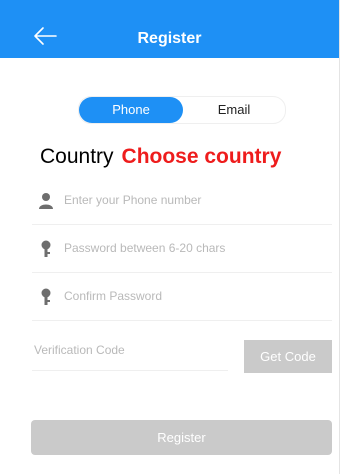 This screenshot has width=341, height=474. I want to click on register-button: Register, so click(181, 437).